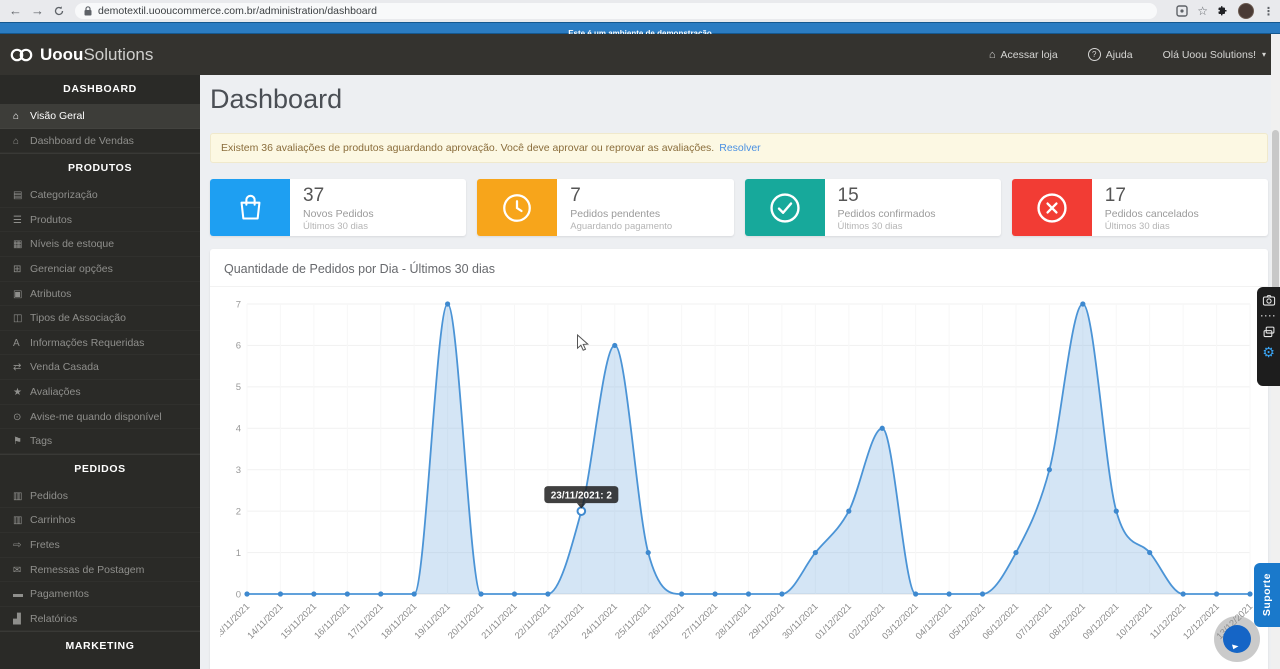  What do you see at coordinates (100, 417) in the screenshot?
I see `sidebar-item-avise-me-quando-disponivel: ⊙ Avise-me quando disponível` at bounding box center [100, 417].